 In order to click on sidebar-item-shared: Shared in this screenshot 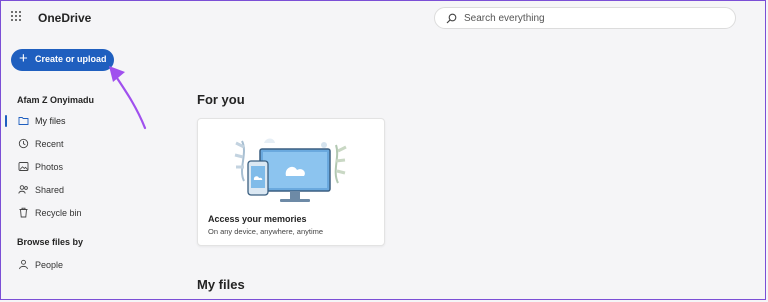, I will do `click(65, 190)`.